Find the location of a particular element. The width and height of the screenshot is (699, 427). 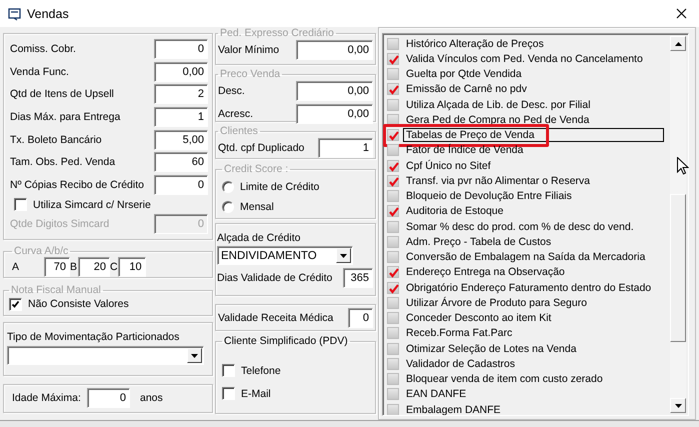

option-label: Adm. Preço - Tabela de Custos is located at coordinates (478, 241).